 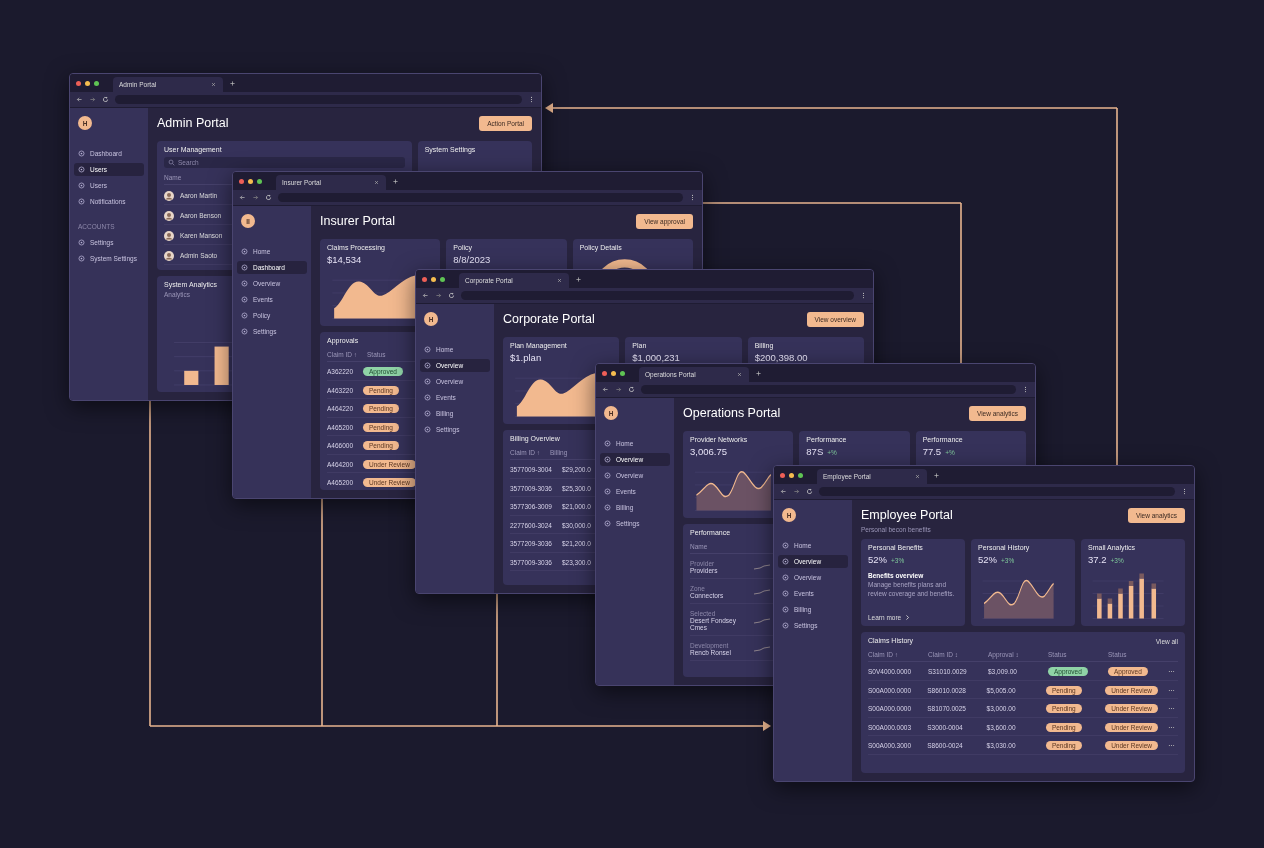 What do you see at coordinates (1097, 559) in the screenshot?
I see `stat-value: 37.2` at bounding box center [1097, 559].